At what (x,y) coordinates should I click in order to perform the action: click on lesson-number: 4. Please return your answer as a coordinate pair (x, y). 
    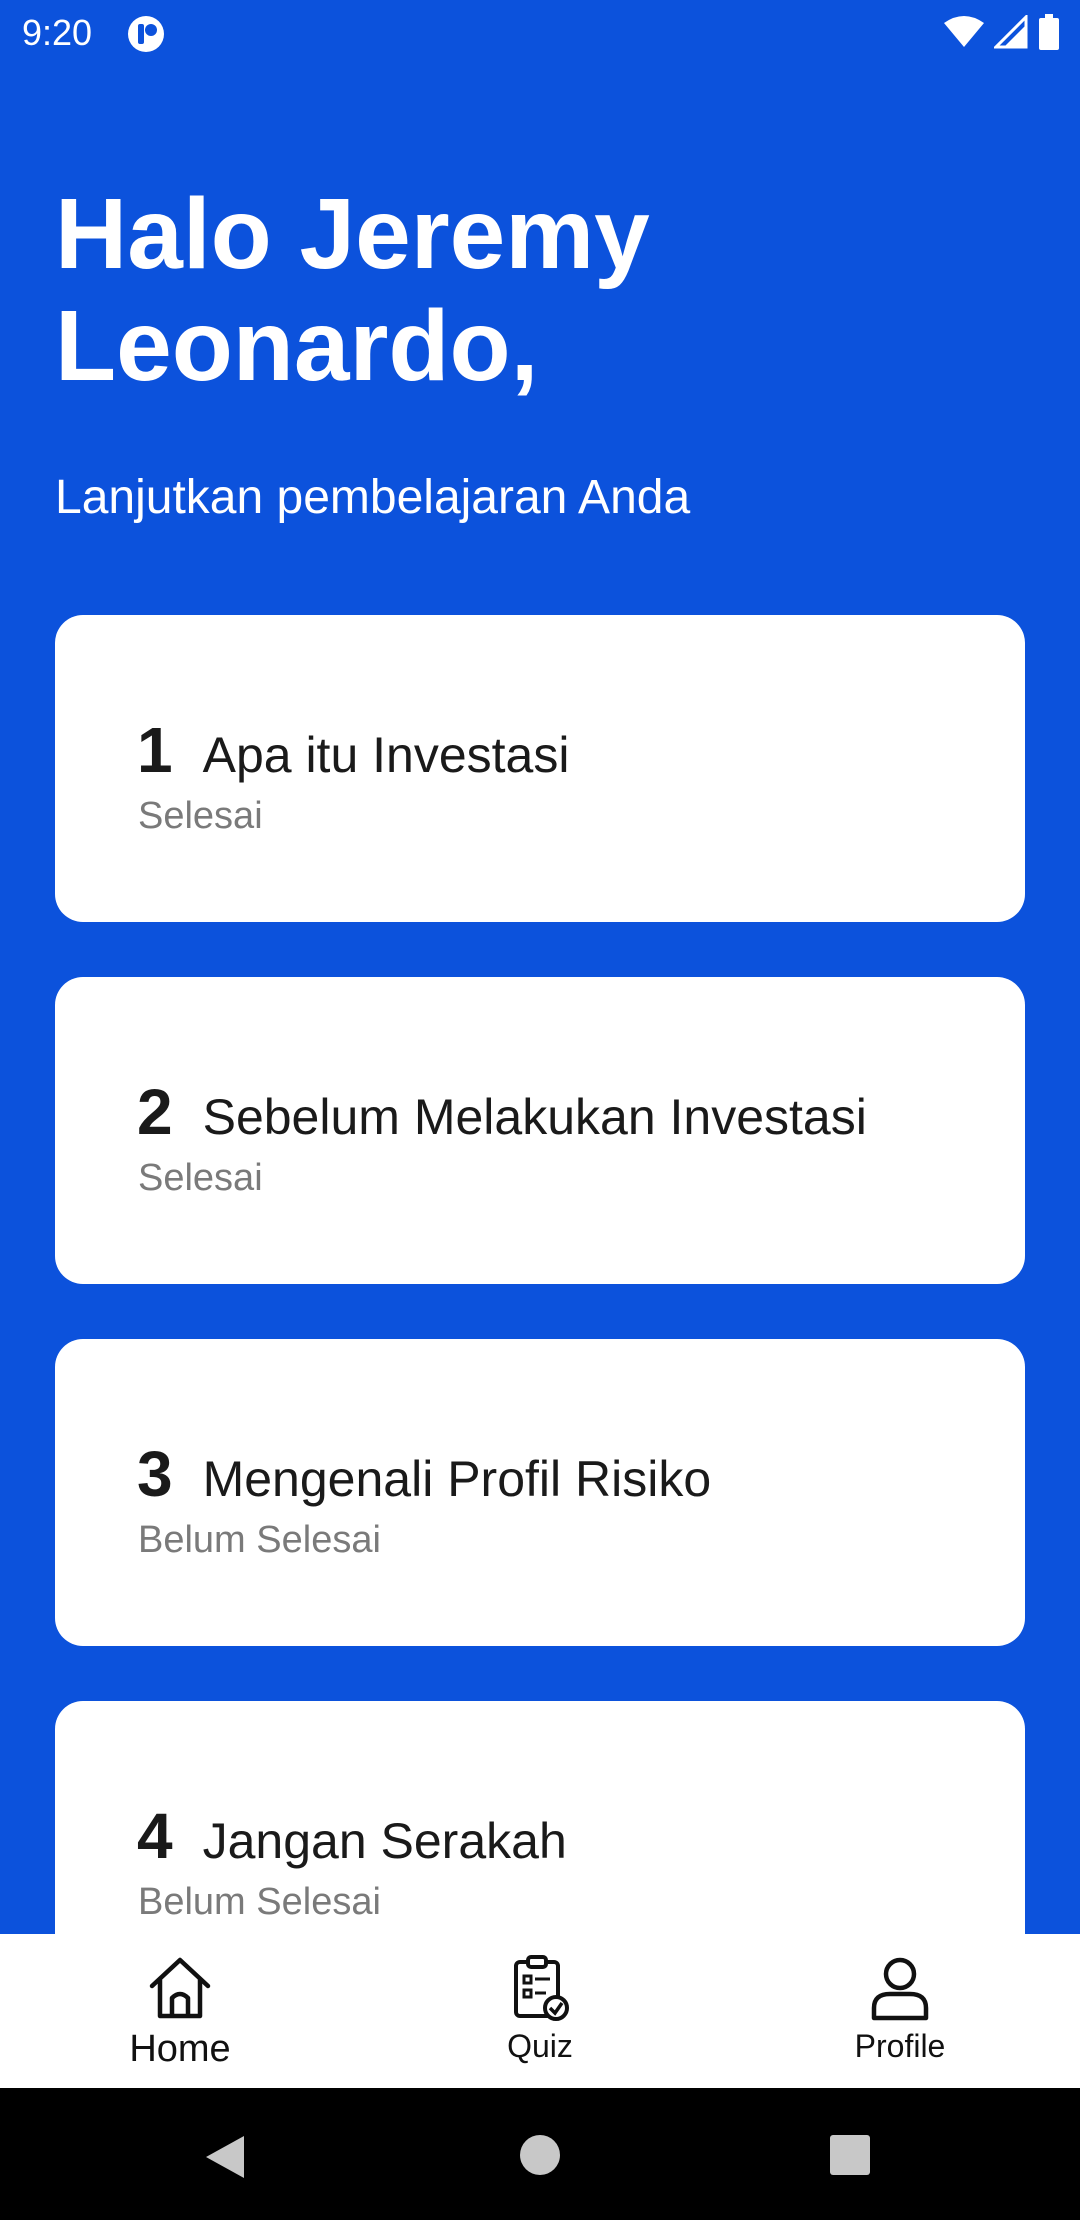
    Looking at the image, I should click on (155, 1836).